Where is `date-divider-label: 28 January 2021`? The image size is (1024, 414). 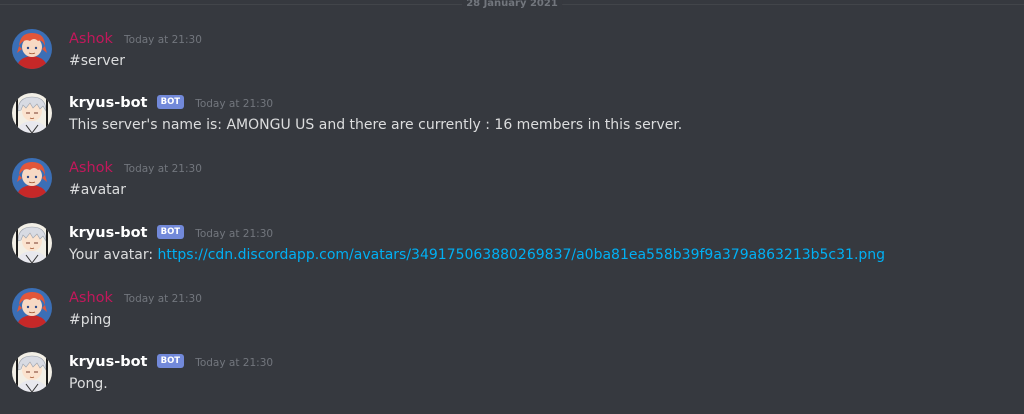 date-divider-label: 28 January 2021 is located at coordinates (512, 5).